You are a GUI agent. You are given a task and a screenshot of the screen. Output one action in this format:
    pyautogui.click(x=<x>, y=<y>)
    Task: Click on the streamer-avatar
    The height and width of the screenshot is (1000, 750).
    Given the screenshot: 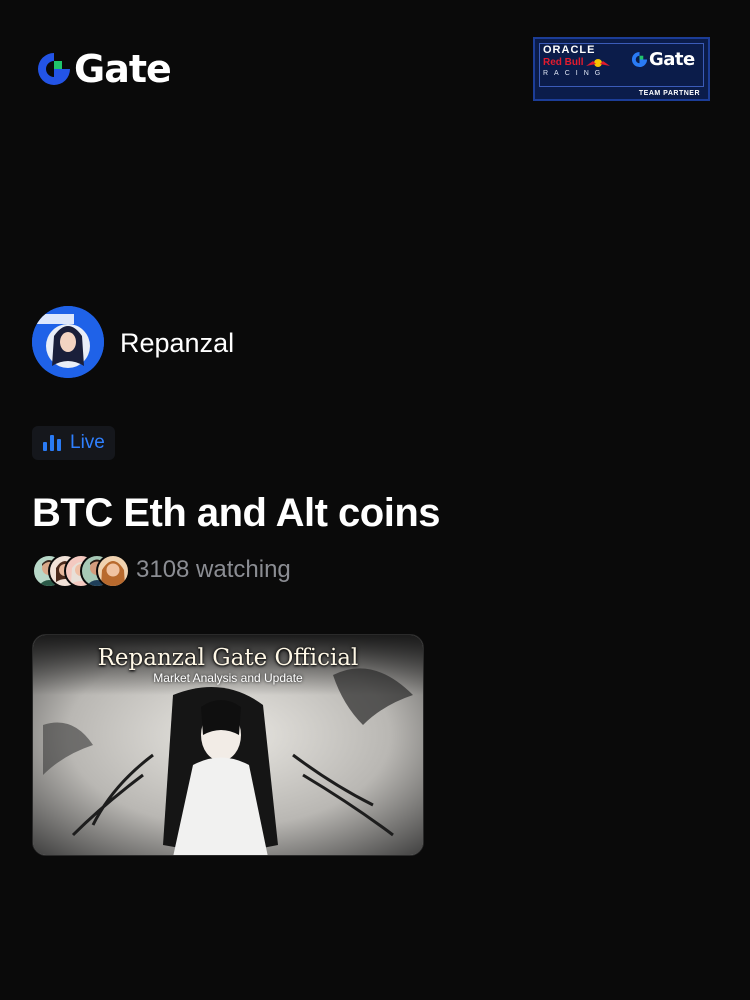 What is the action you would take?
    pyautogui.click(x=68, y=342)
    